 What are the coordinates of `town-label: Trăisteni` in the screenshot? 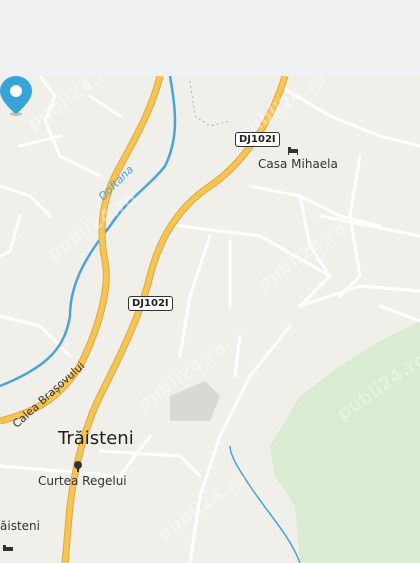 It's located at (96, 438).